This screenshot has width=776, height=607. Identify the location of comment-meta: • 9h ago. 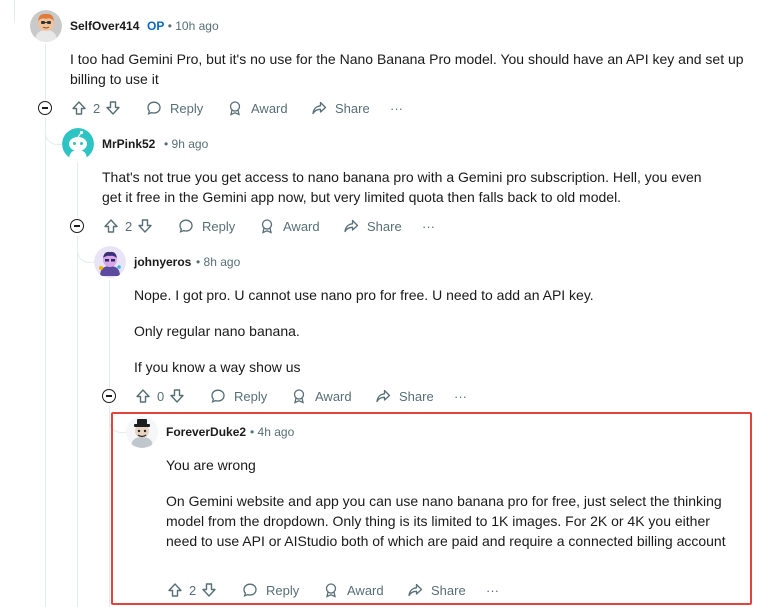
(186, 144).